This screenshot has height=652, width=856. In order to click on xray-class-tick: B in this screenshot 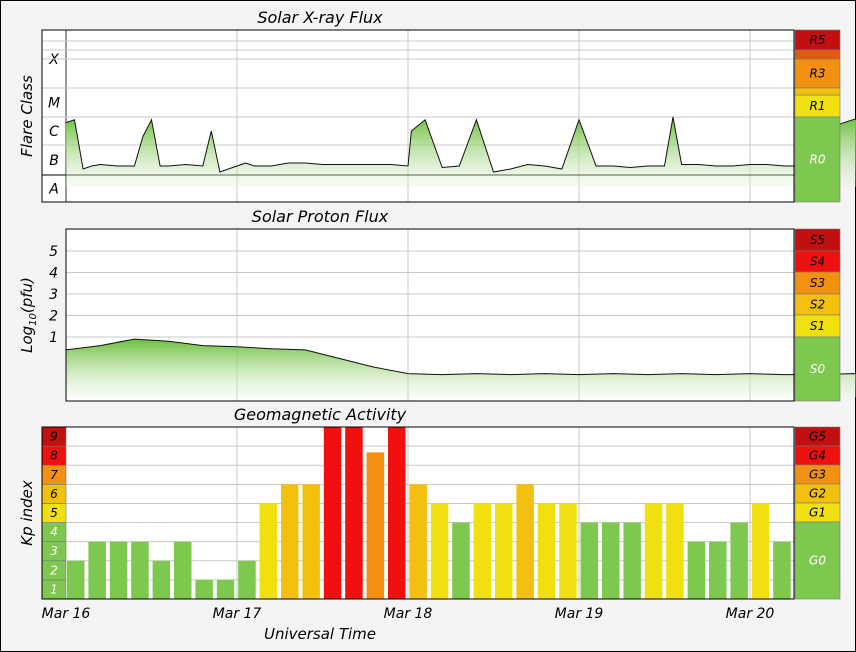, I will do `click(54, 161)`.